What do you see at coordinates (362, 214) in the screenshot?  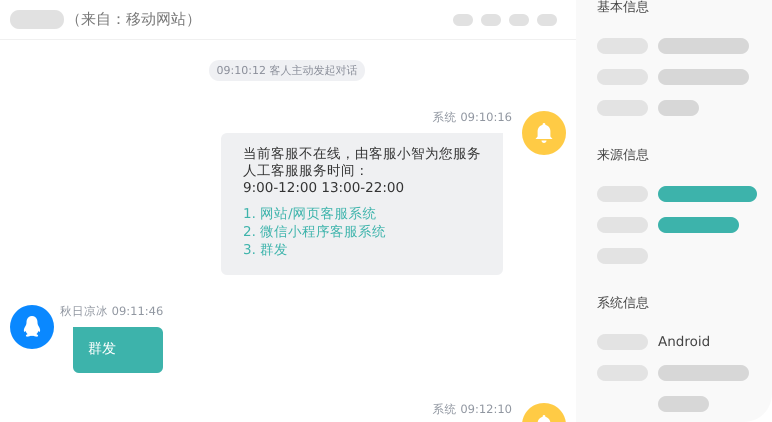 I see `option-link: 1. 网站/网页客服系统` at bounding box center [362, 214].